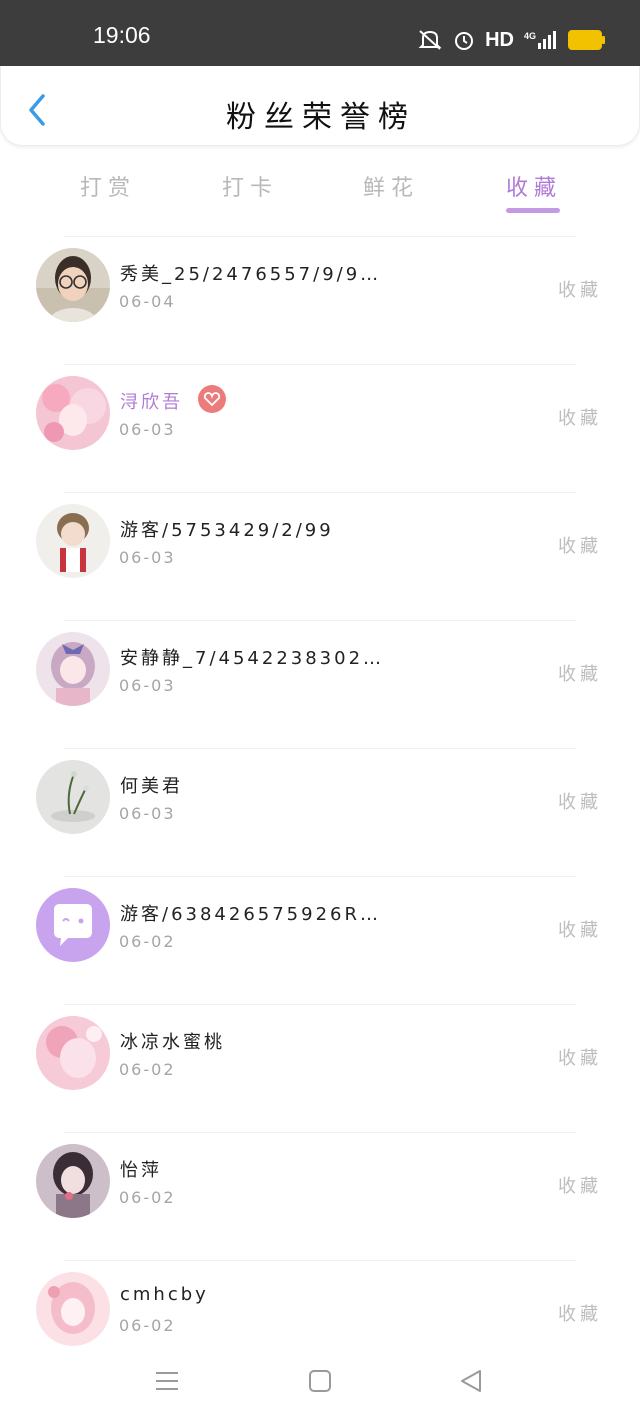 This screenshot has height=1422, width=640. What do you see at coordinates (499, 39) in the screenshot?
I see `network-type: HD` at bounding box center [499, 39].